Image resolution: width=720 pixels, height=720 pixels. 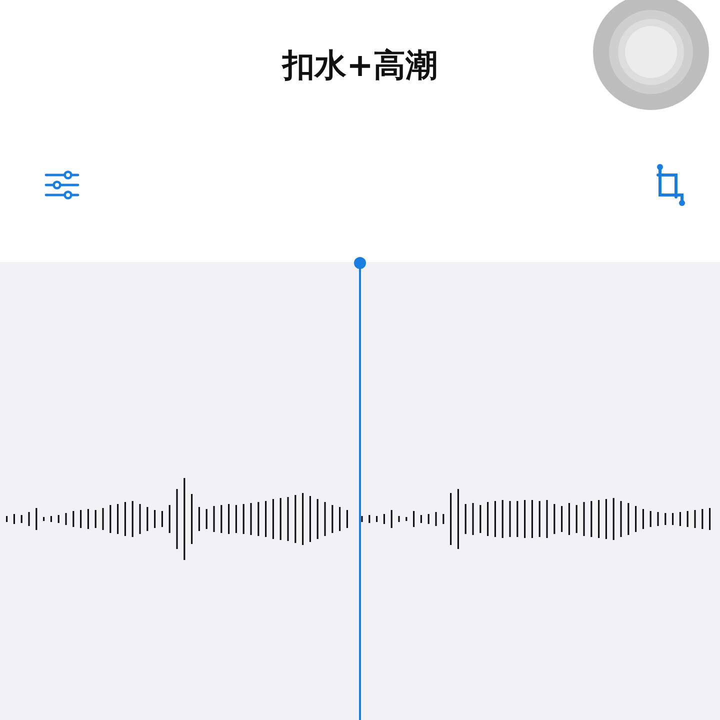 What do you see at coordinates (360, 488) in the screenshot?
I see `playhead-handle` at bounding box center [360, 488].